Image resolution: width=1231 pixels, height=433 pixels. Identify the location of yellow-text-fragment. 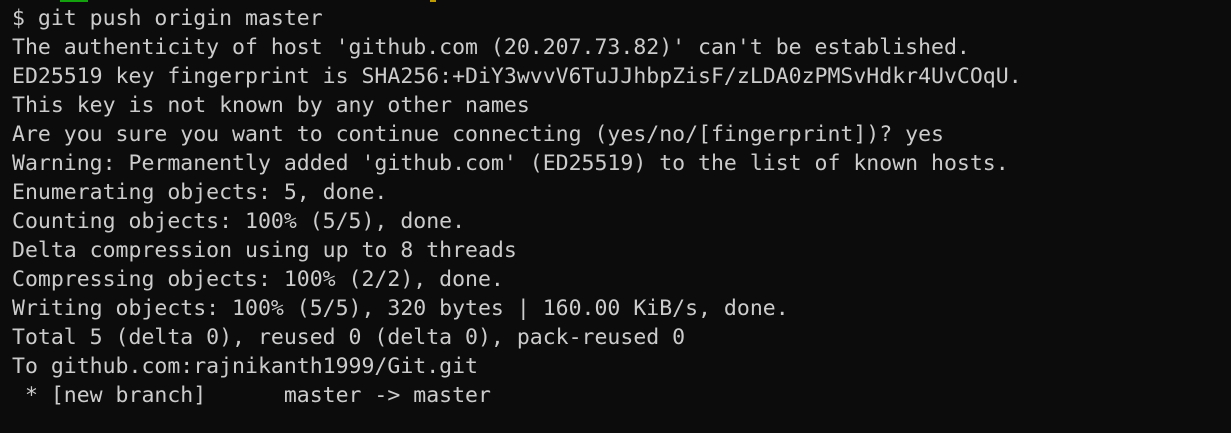
(433, 1).